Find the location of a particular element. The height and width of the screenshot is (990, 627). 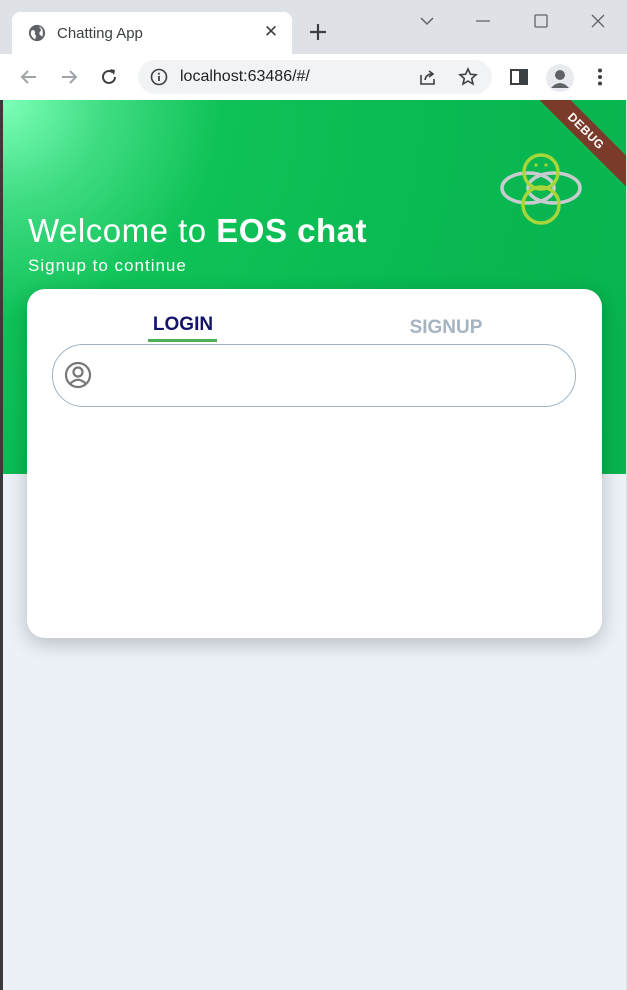

welcome-prefix: Welcome to is located at coordinates (122, 230).